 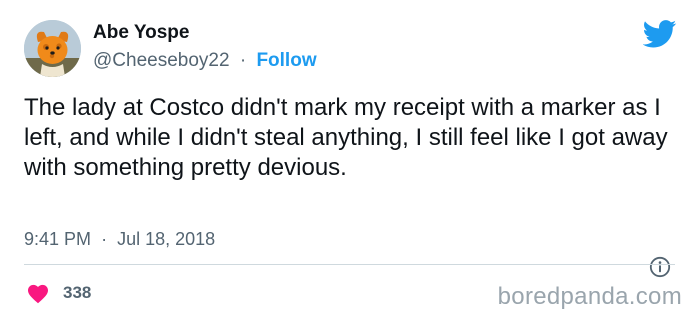 I want to click on tweet-timestamp: 9:41 PM · Jul 18, 2018, so click(x=119, y=239).